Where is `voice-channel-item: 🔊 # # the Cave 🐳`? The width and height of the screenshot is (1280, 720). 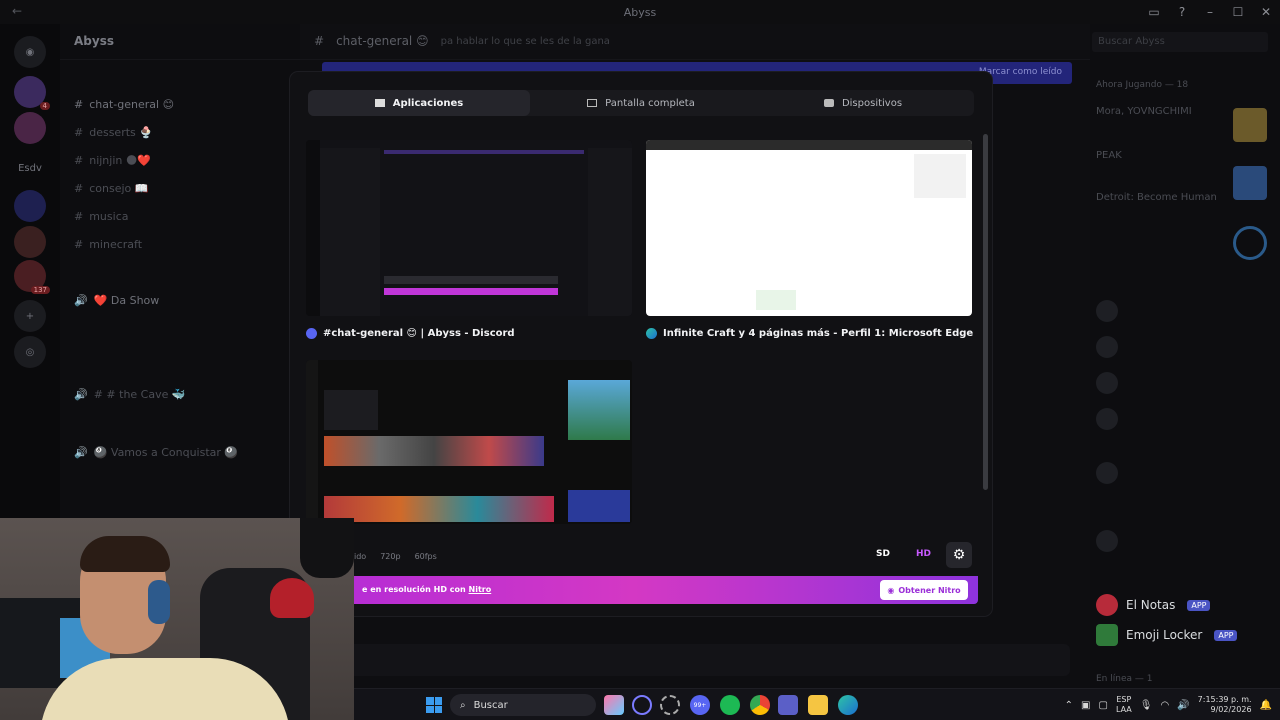 voice-channel-item: 🔊 # # the Cave 🐳 is located at coordinates (130, 394).